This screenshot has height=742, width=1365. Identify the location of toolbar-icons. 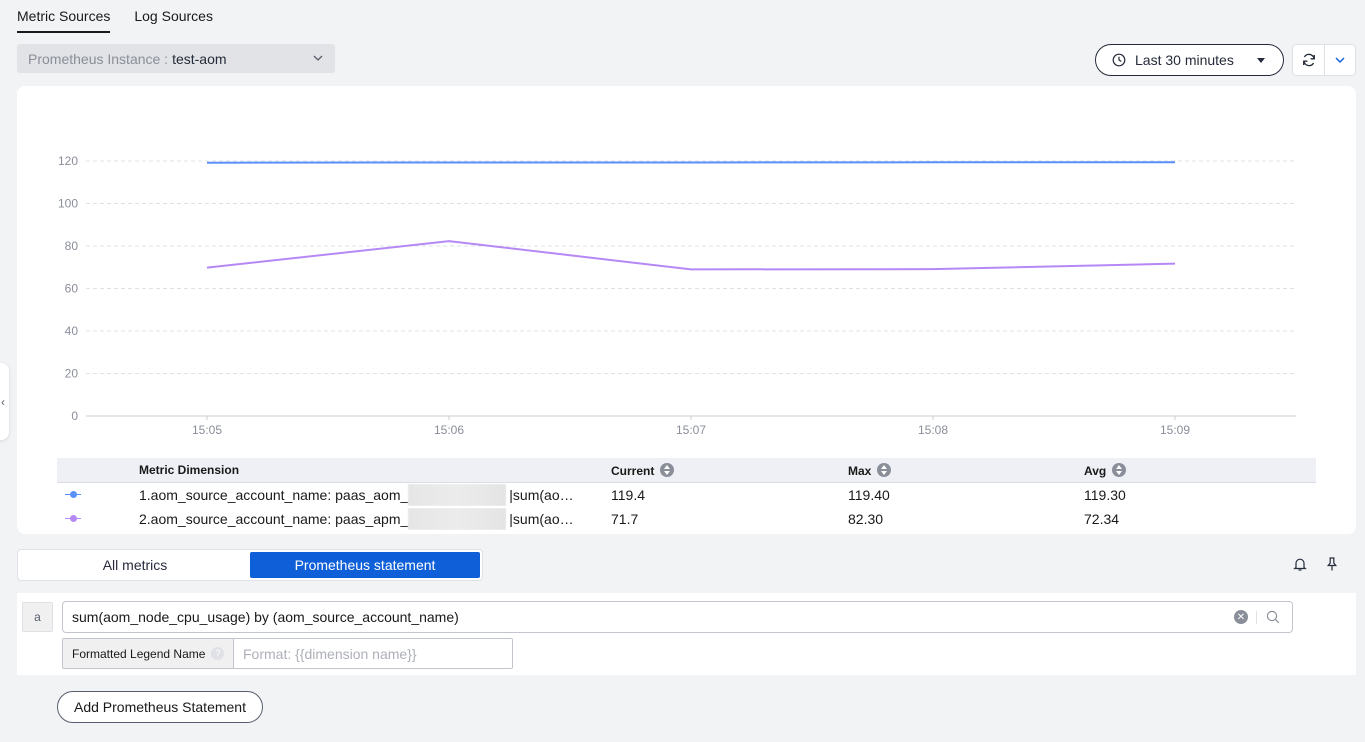
(1316, 564).